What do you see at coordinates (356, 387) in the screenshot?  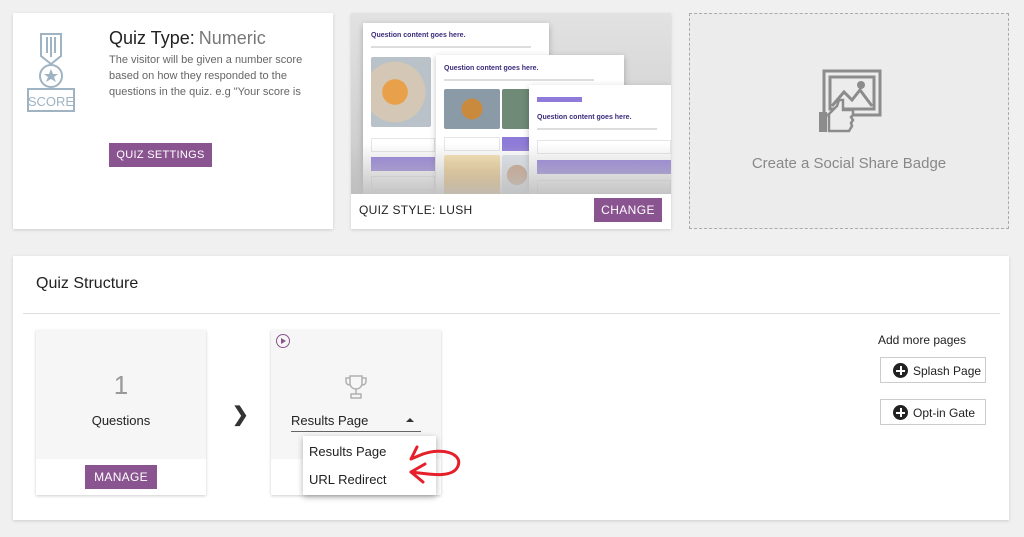 I see `trophy-icon` at bounding box center [356, 387].